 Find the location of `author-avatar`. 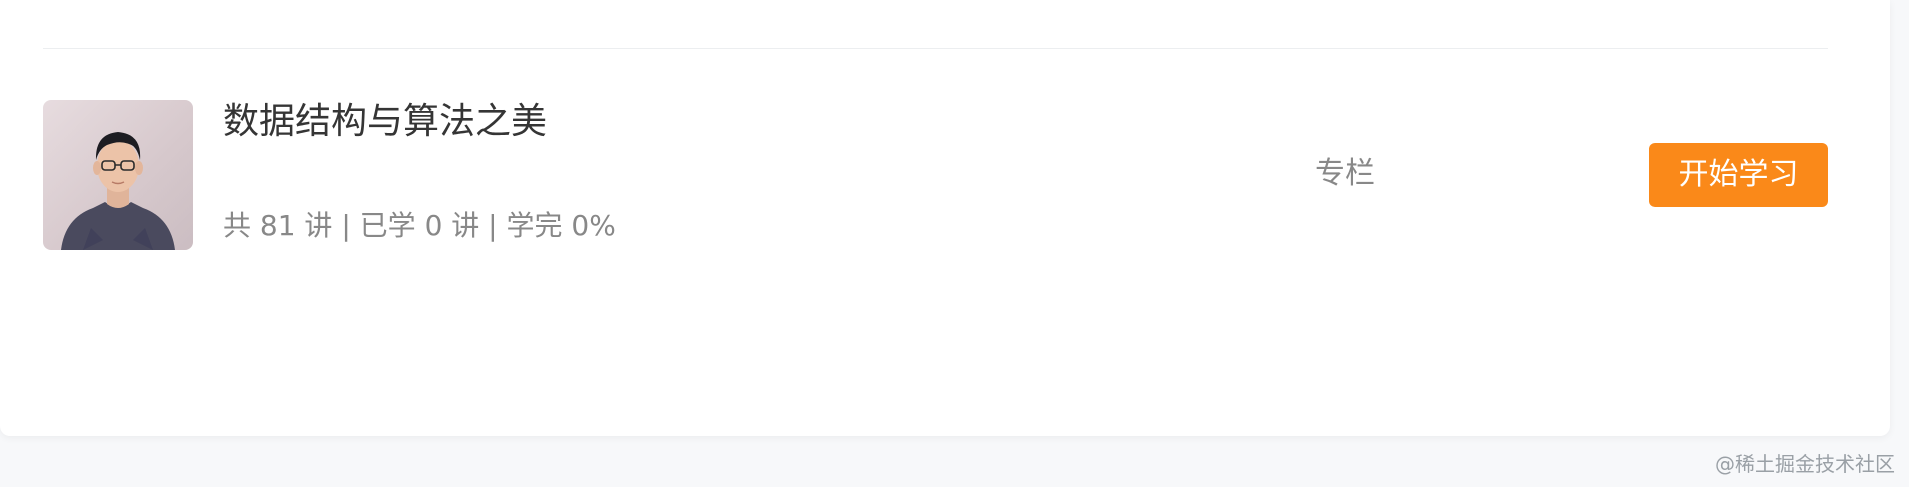

author-avatar is located at coordinates (118, 175).